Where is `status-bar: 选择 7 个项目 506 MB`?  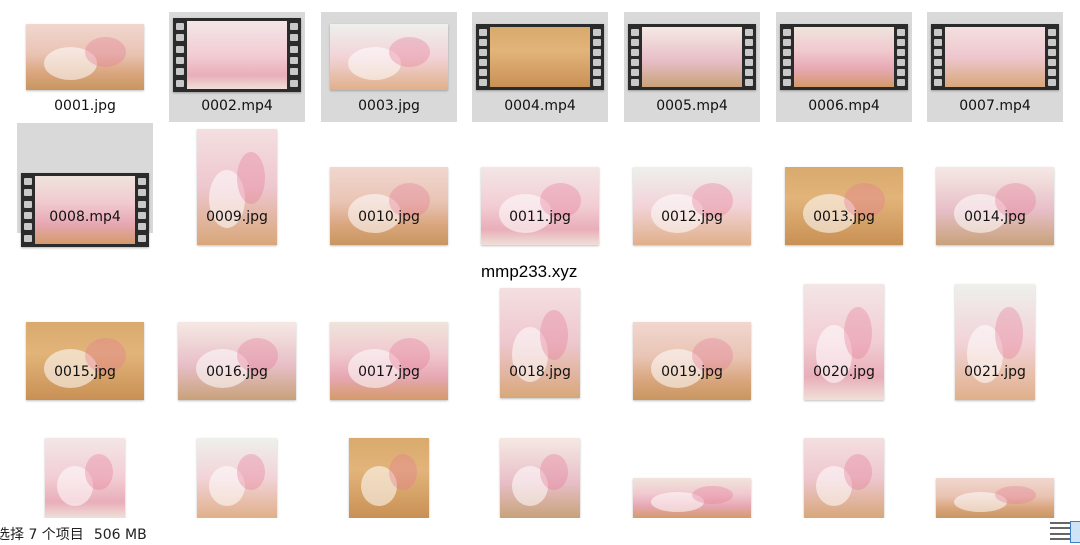 status-bar: 选择 7 个项目 506 MB is located at coordinates (540, 531).